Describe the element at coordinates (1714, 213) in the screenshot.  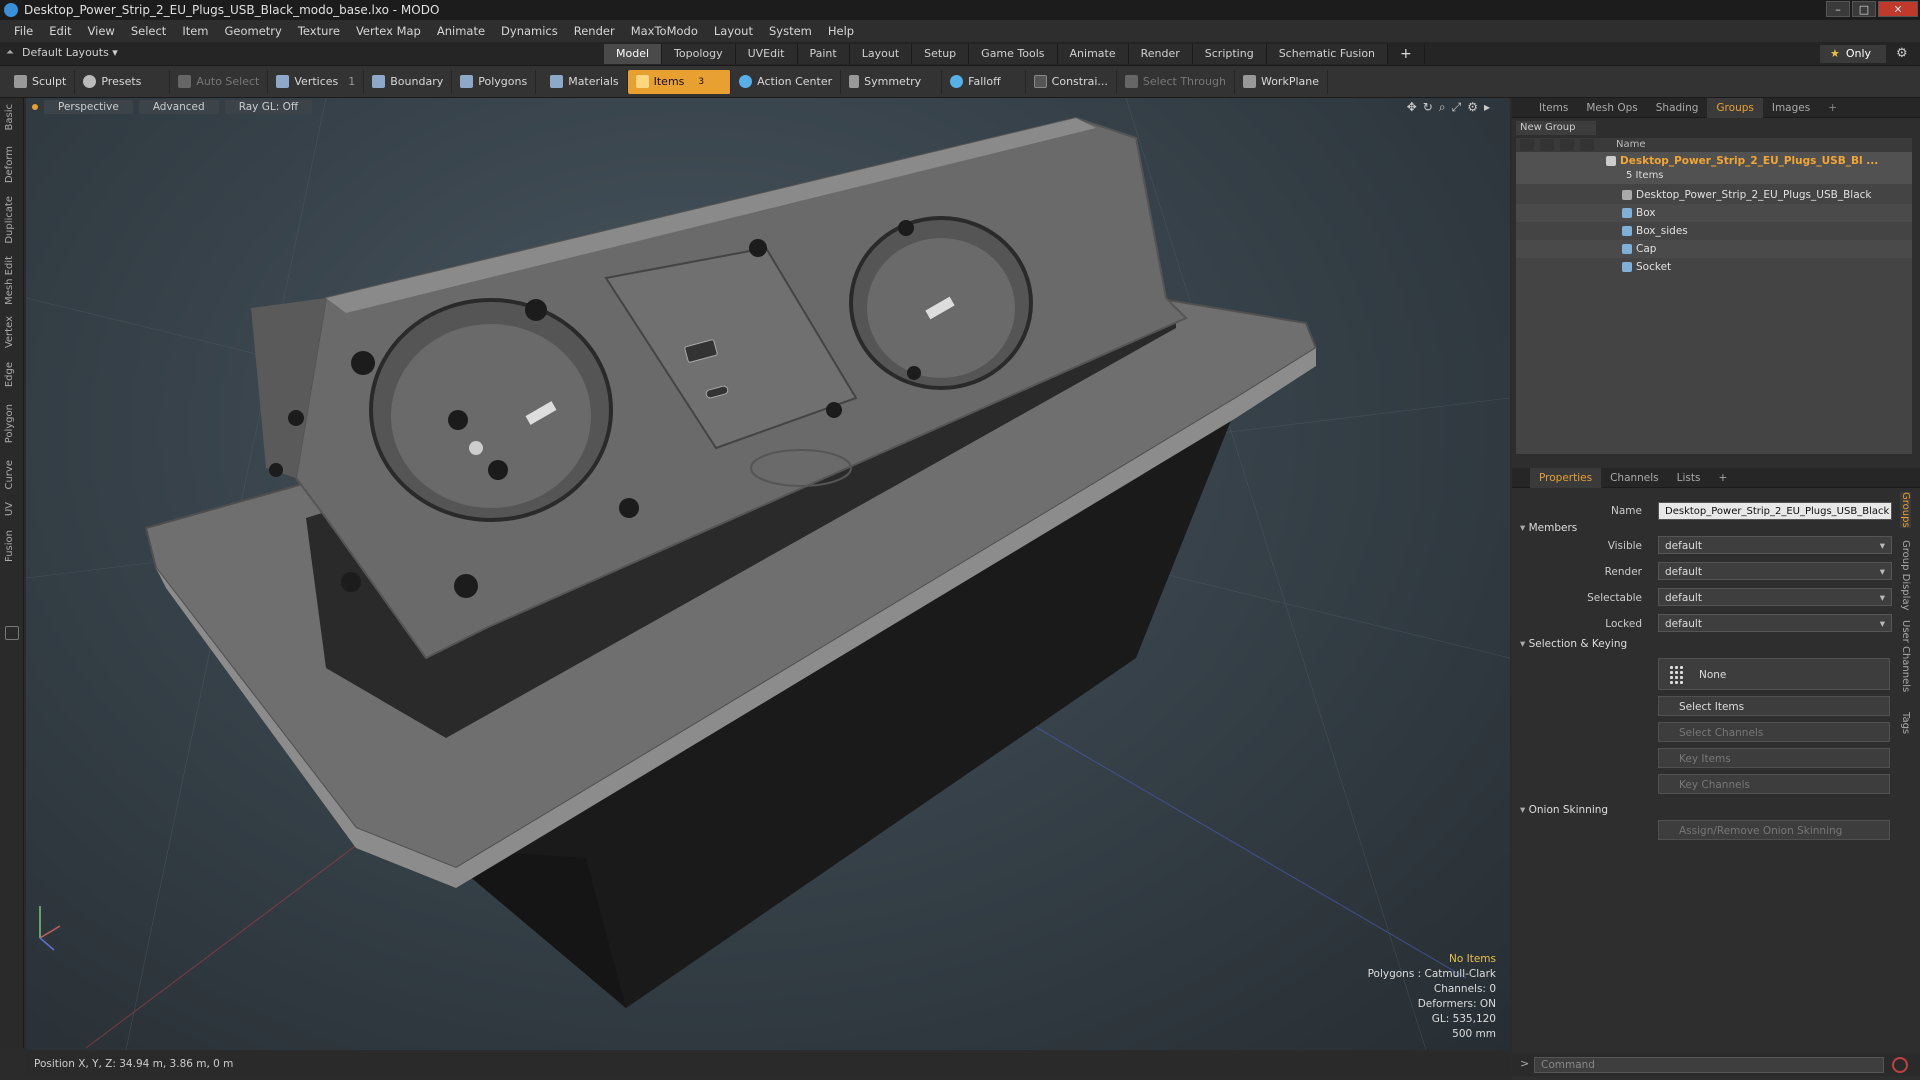
I see `list-item: Box` at that location.